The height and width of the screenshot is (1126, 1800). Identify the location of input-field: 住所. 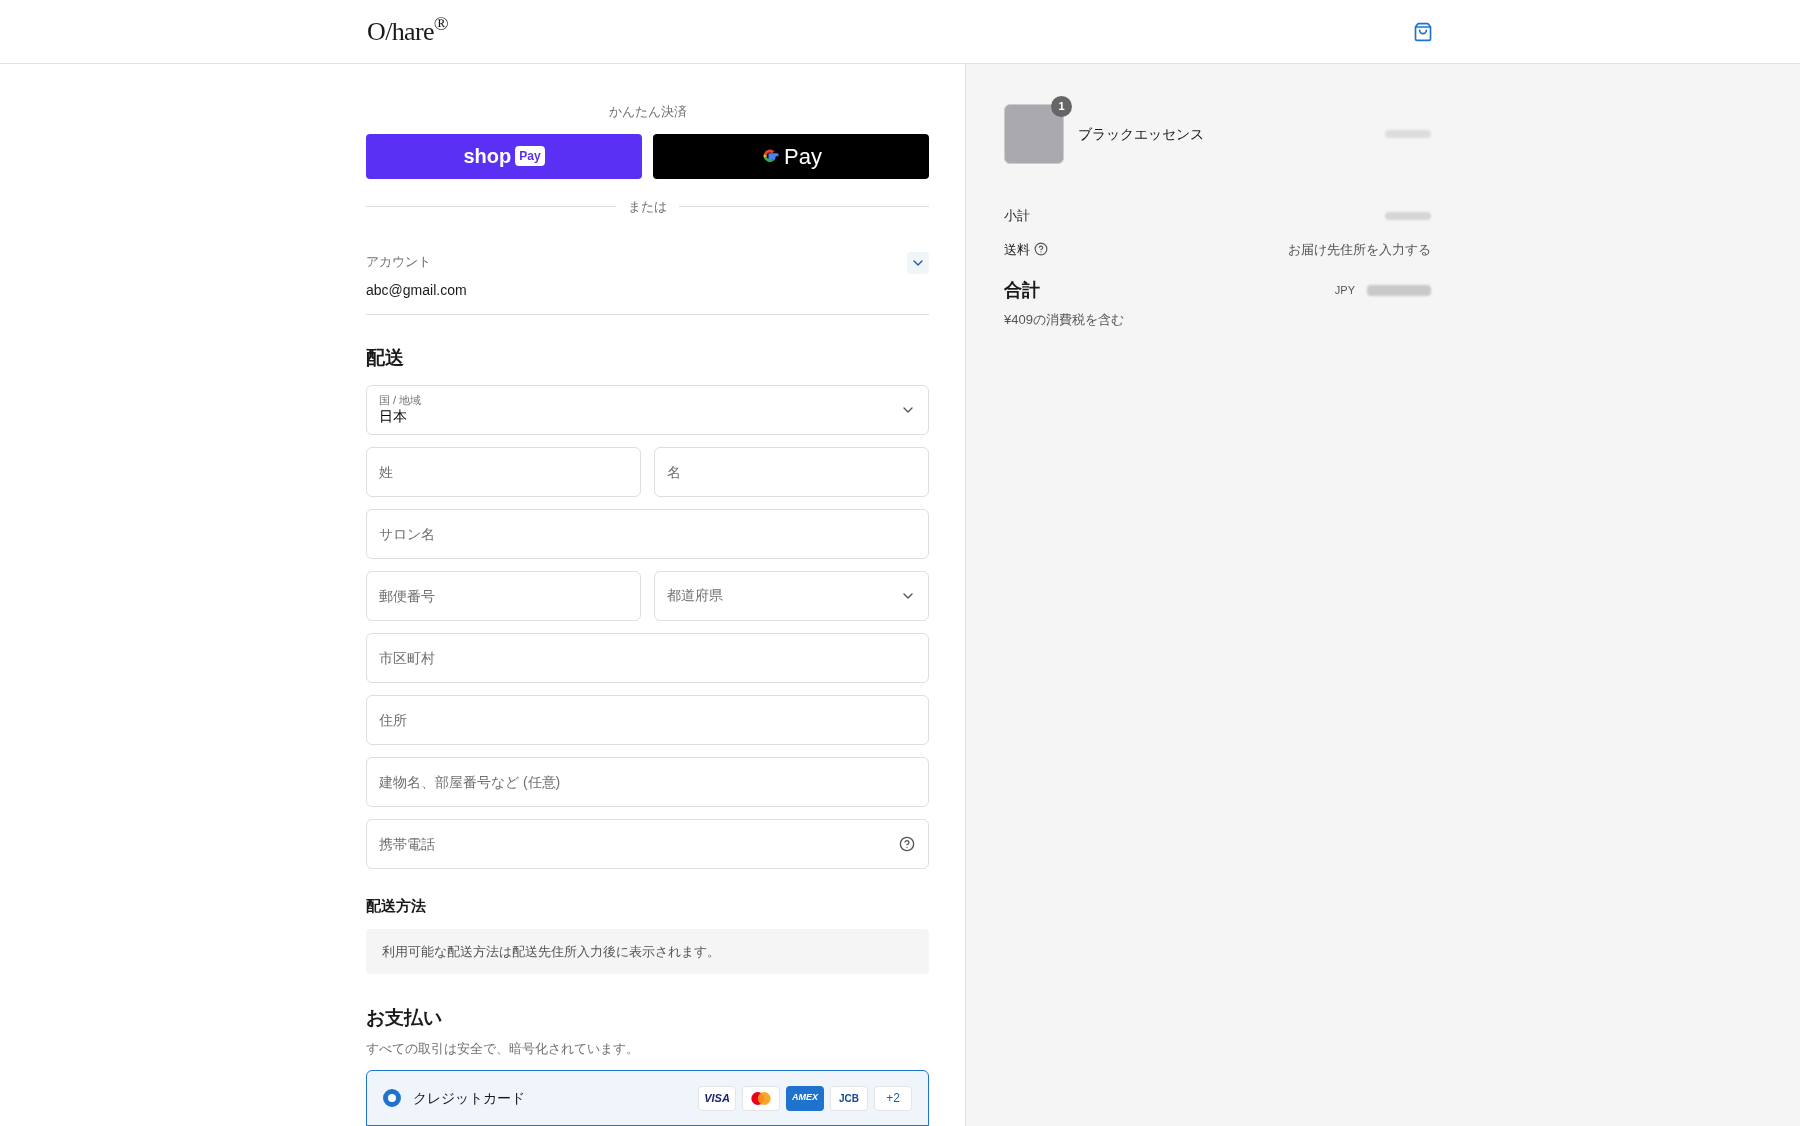
(647, 719).